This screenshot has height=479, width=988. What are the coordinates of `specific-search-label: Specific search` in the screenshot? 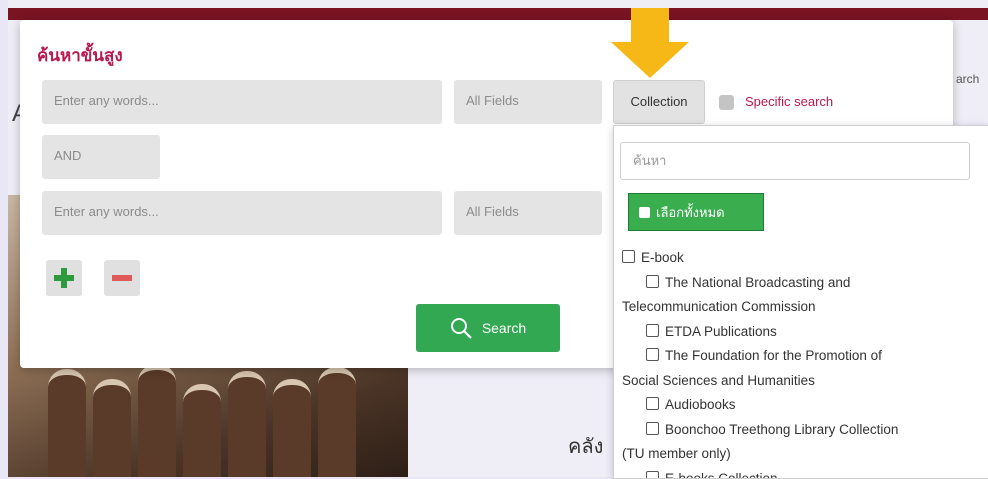 It's located at (789, 101).